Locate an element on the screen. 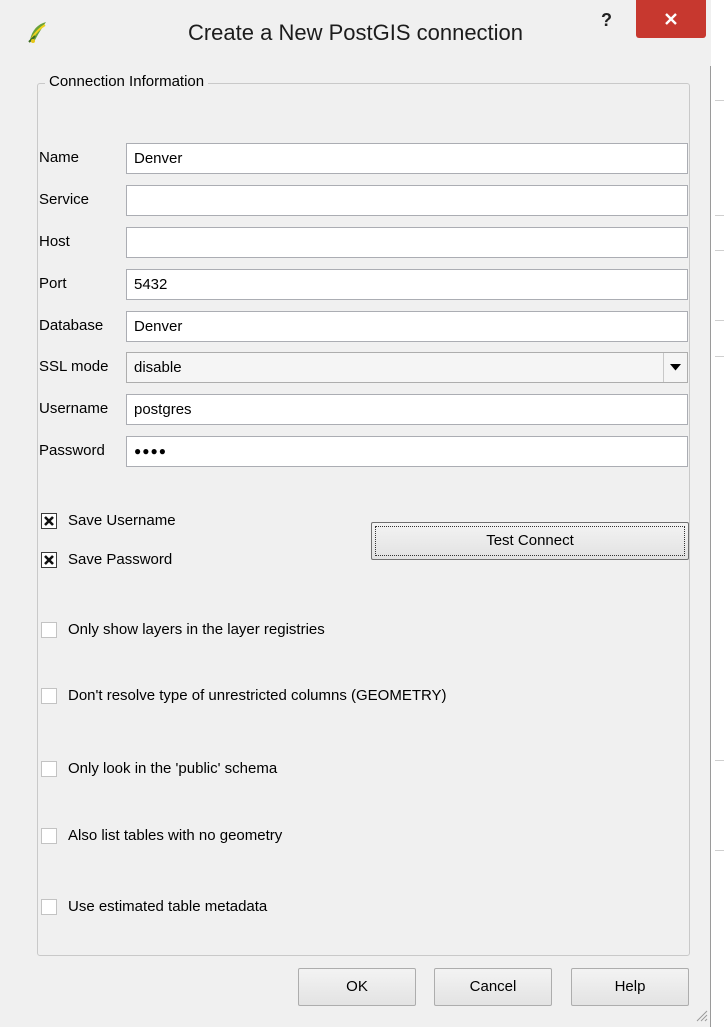 Image resolution: width=725 pixels, height=1027 pixels. resize-grip-icon is located at coordinates (701, 1015).